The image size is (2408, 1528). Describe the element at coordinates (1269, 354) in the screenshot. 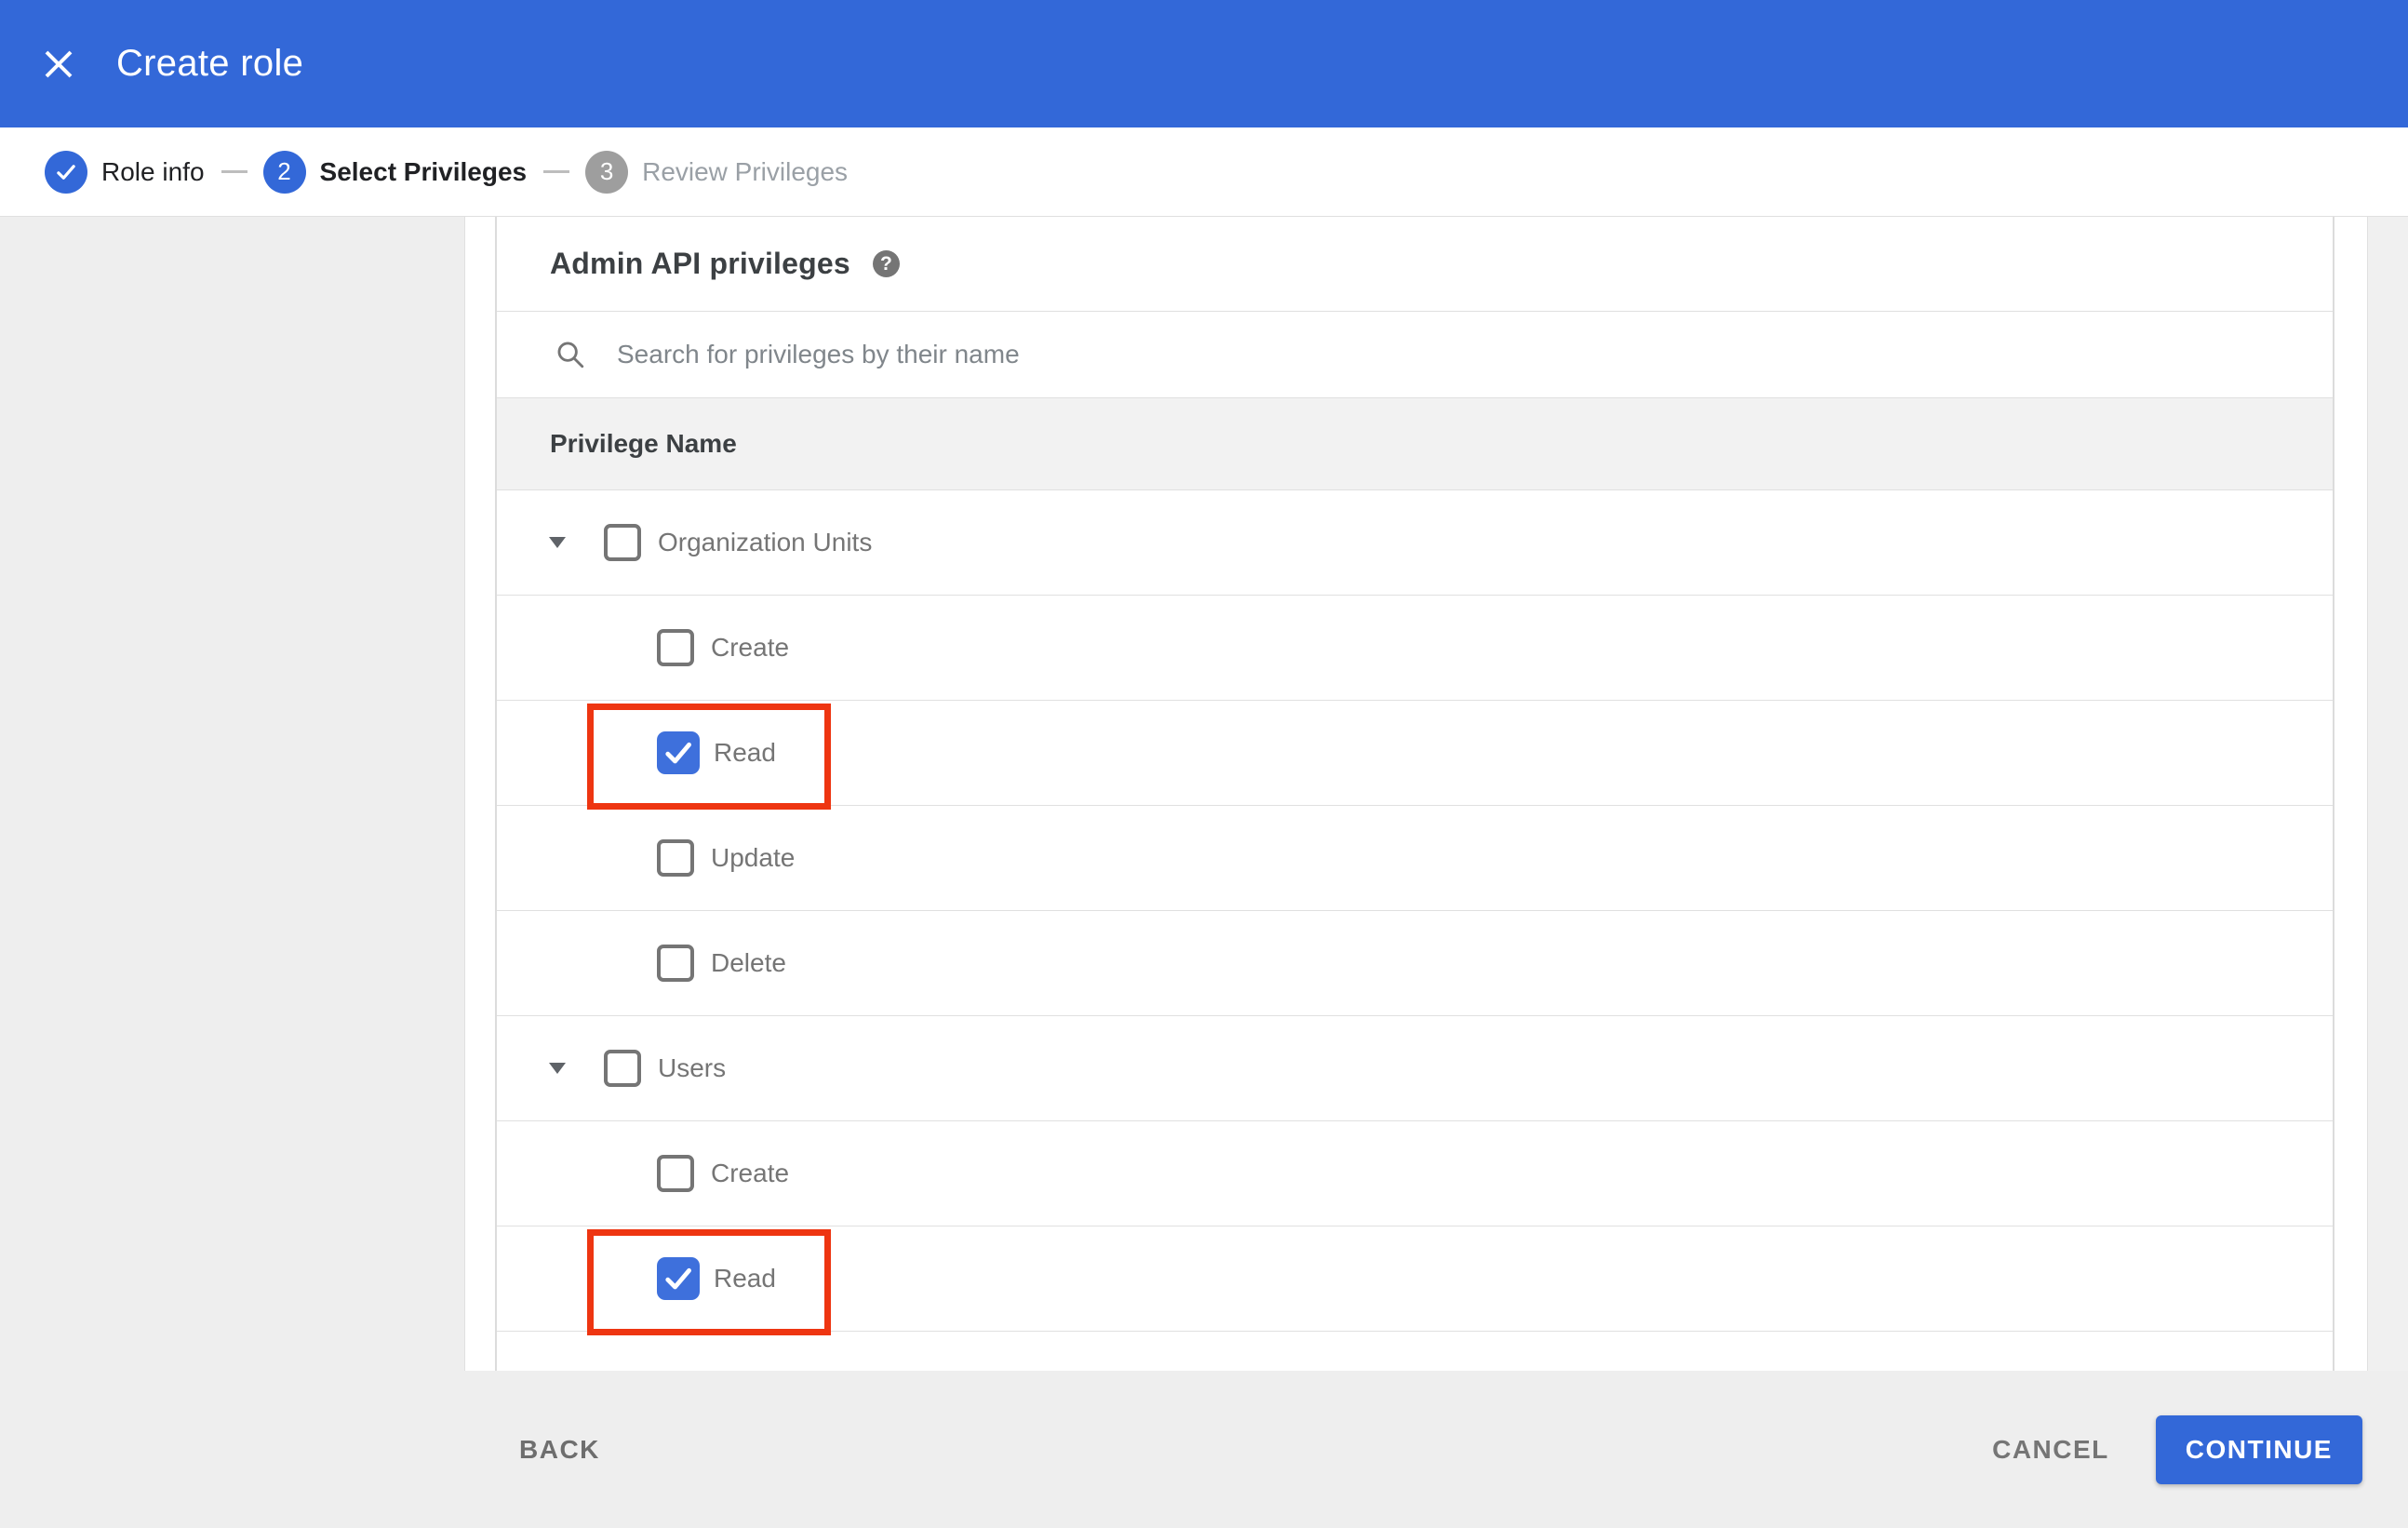

I see `search-input` at that location.